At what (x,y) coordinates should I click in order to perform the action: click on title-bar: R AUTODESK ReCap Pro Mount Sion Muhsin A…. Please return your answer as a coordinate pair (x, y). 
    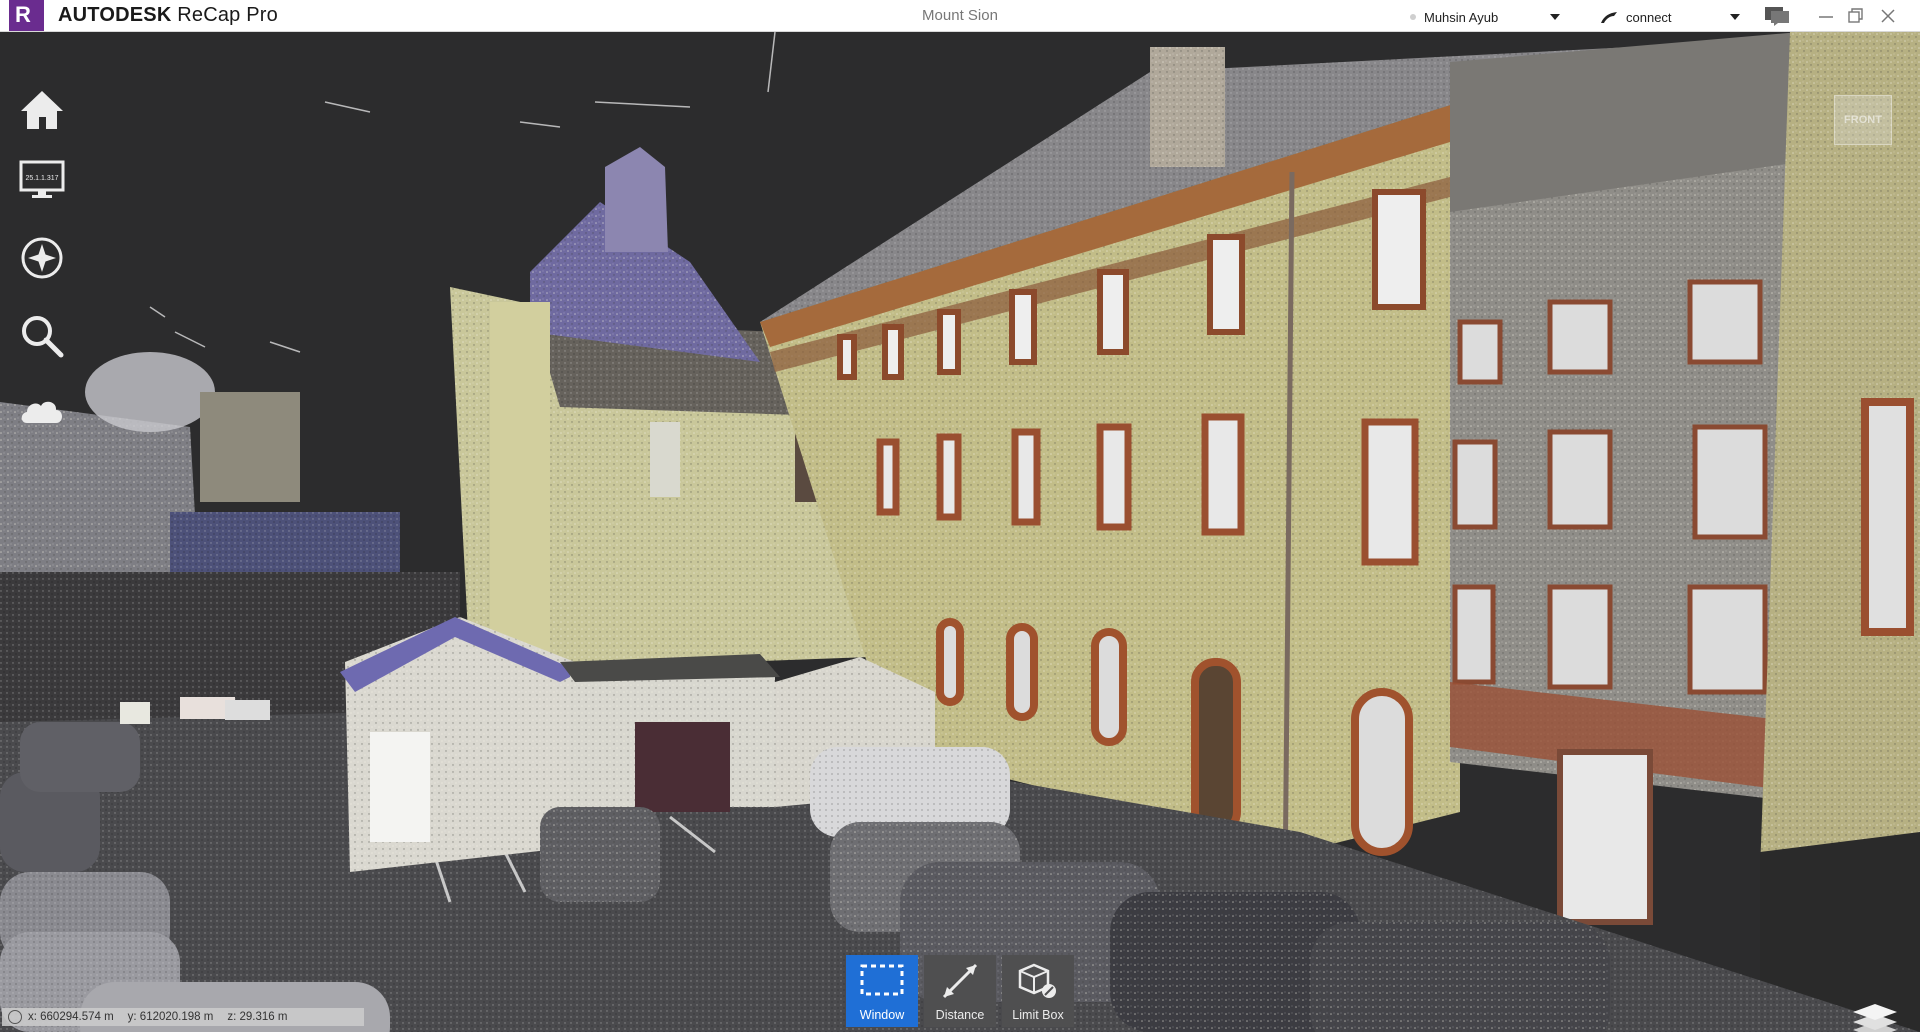
    Looking at the image, I should click on (960, 16).